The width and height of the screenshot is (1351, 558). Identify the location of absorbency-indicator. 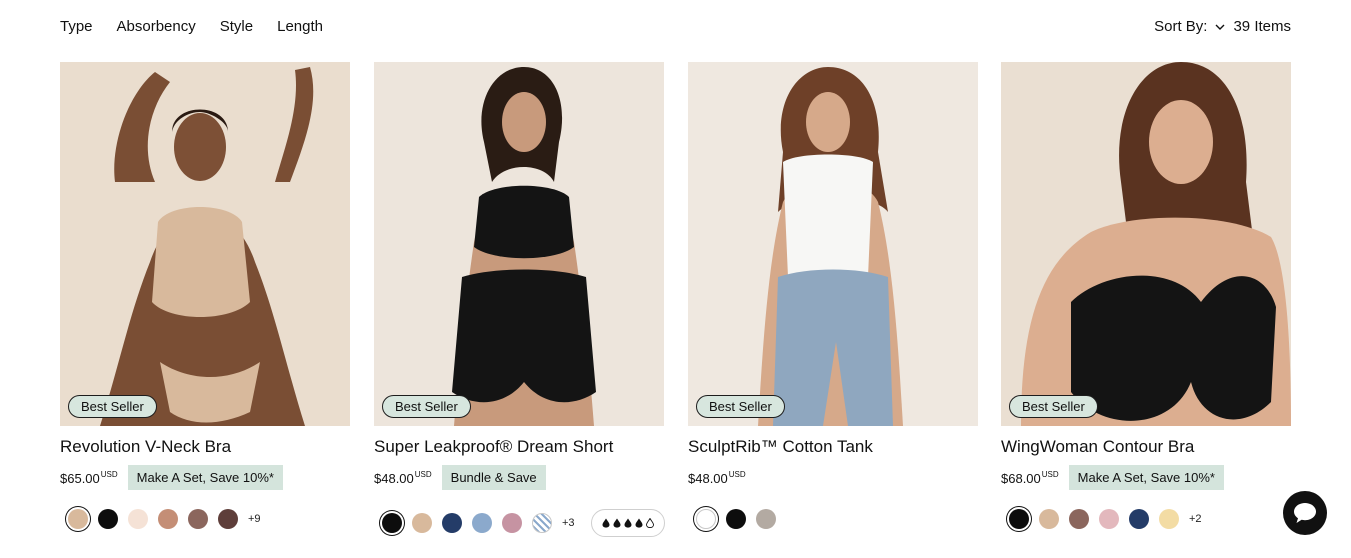
(627, 523).